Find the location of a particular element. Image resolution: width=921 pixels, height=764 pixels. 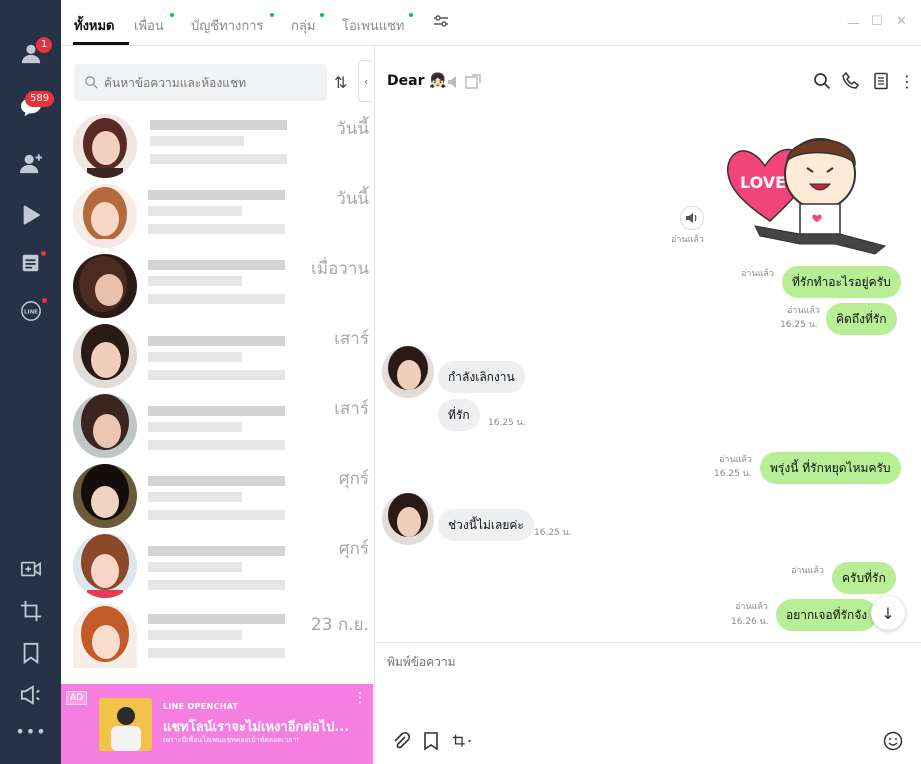

external-window-icon is located at coordinates (472, 82).